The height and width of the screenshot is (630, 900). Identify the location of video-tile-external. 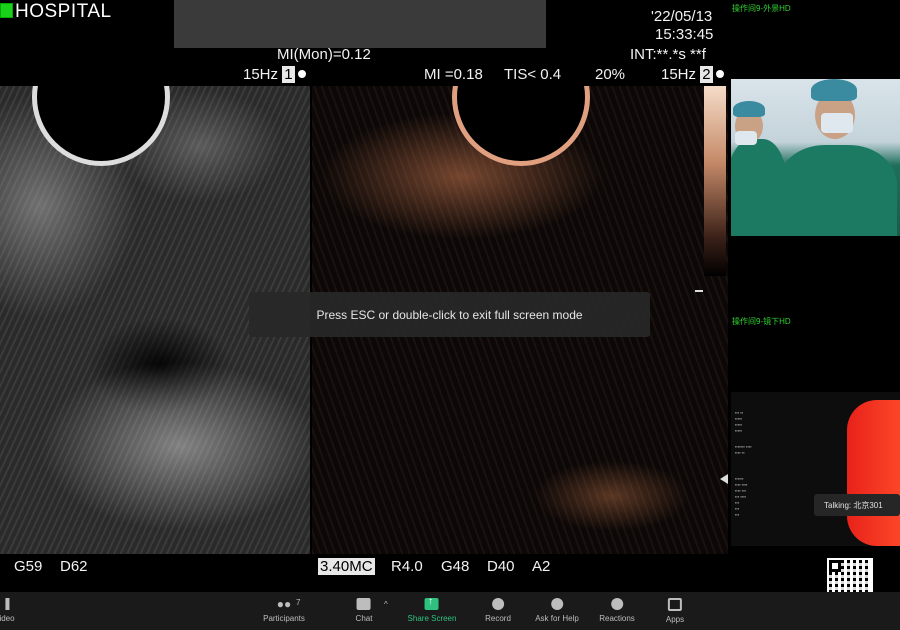
(815, 157).